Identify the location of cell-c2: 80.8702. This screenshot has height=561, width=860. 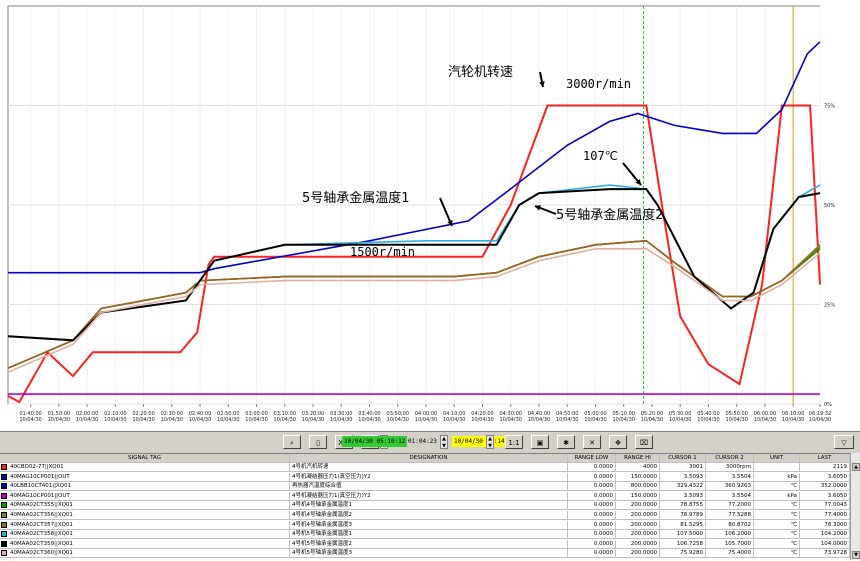
(730, 525).